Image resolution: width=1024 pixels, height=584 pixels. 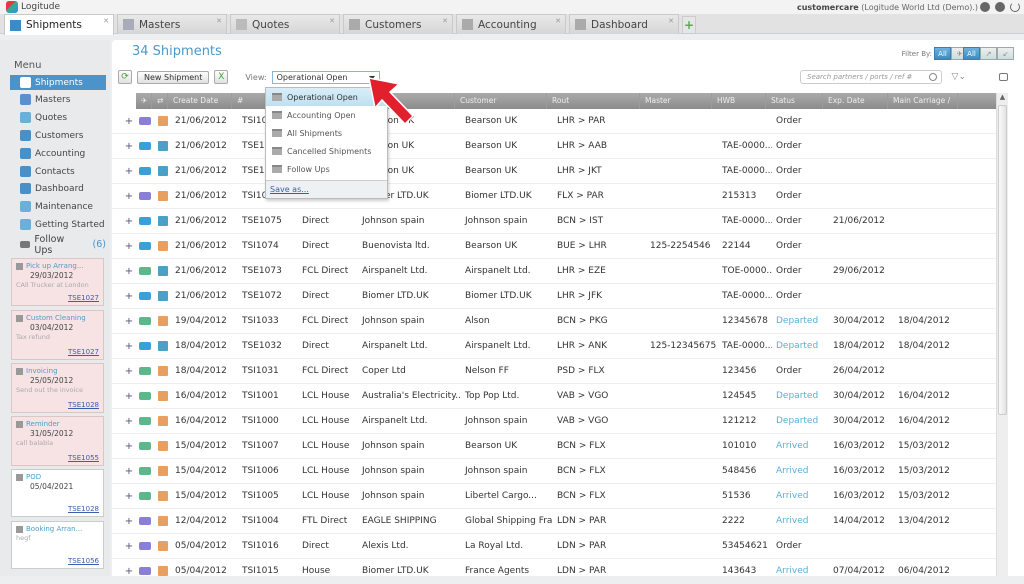 I want to click on cell-num: TSE1072, so click(x=268, y=296).